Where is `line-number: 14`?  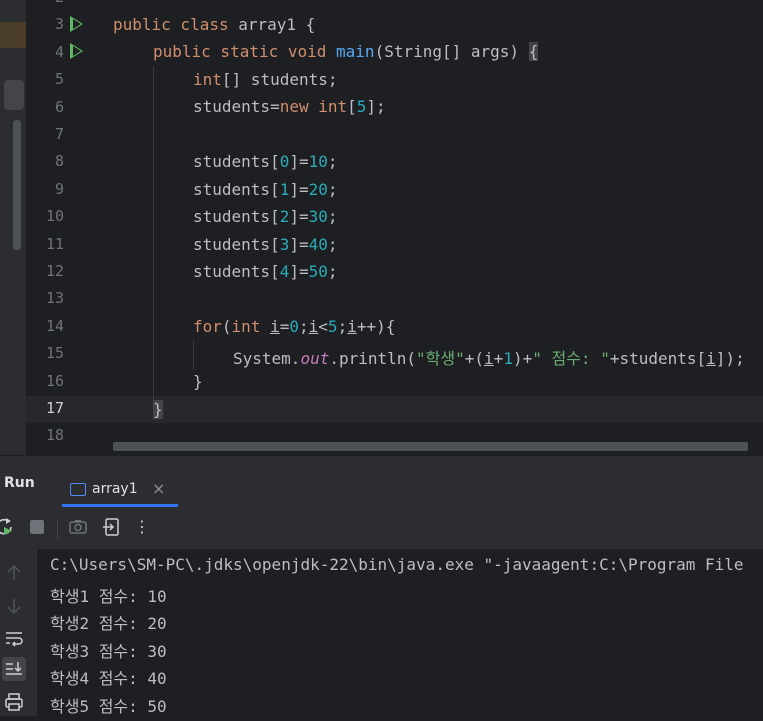
line-number: 14 is located at coordinates (54, 325).